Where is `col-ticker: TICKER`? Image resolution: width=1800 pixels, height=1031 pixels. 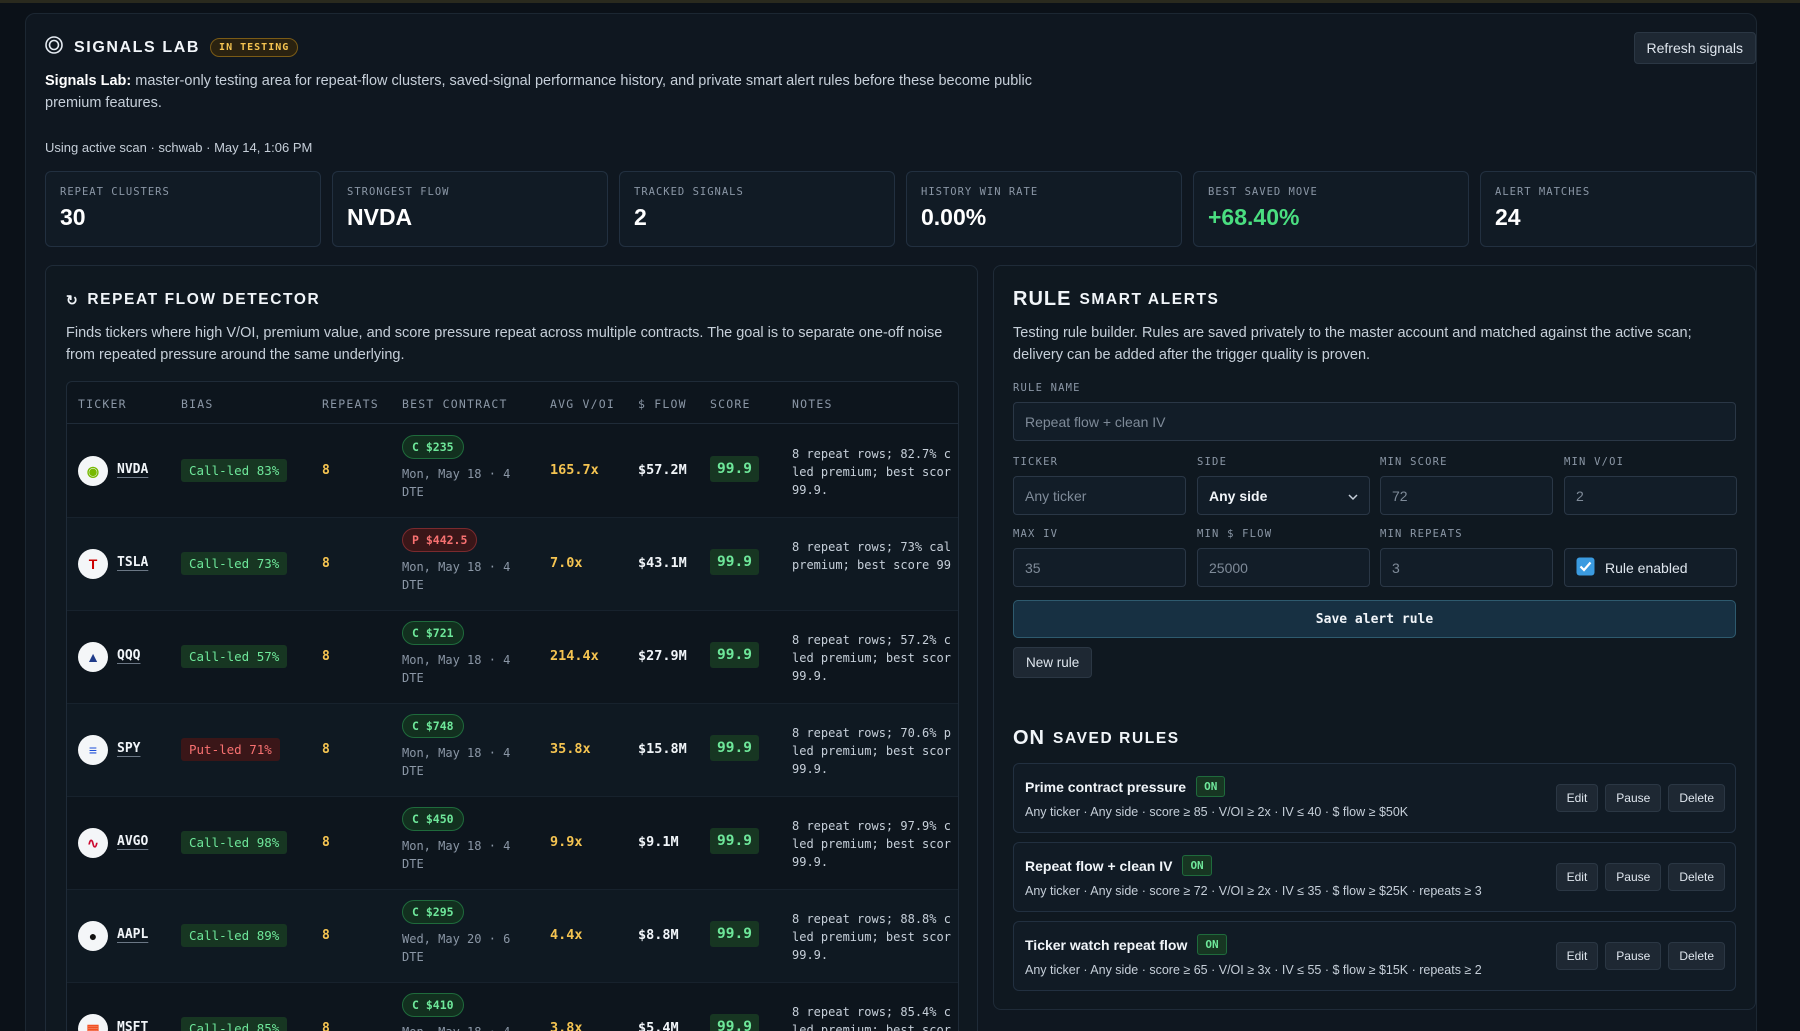
col-ticker: TICKER is located at coordinates (102, 404).